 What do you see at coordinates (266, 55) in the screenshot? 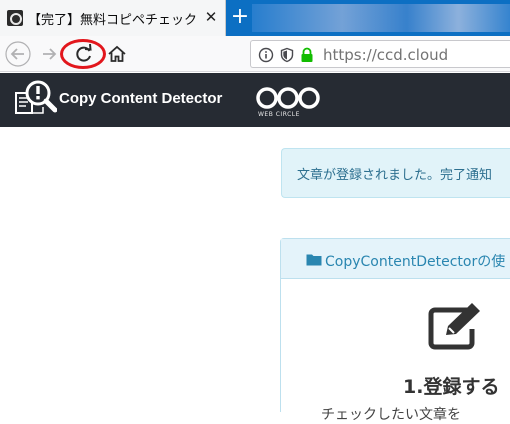
I see `info-icon` at bounding box center [266, 55].